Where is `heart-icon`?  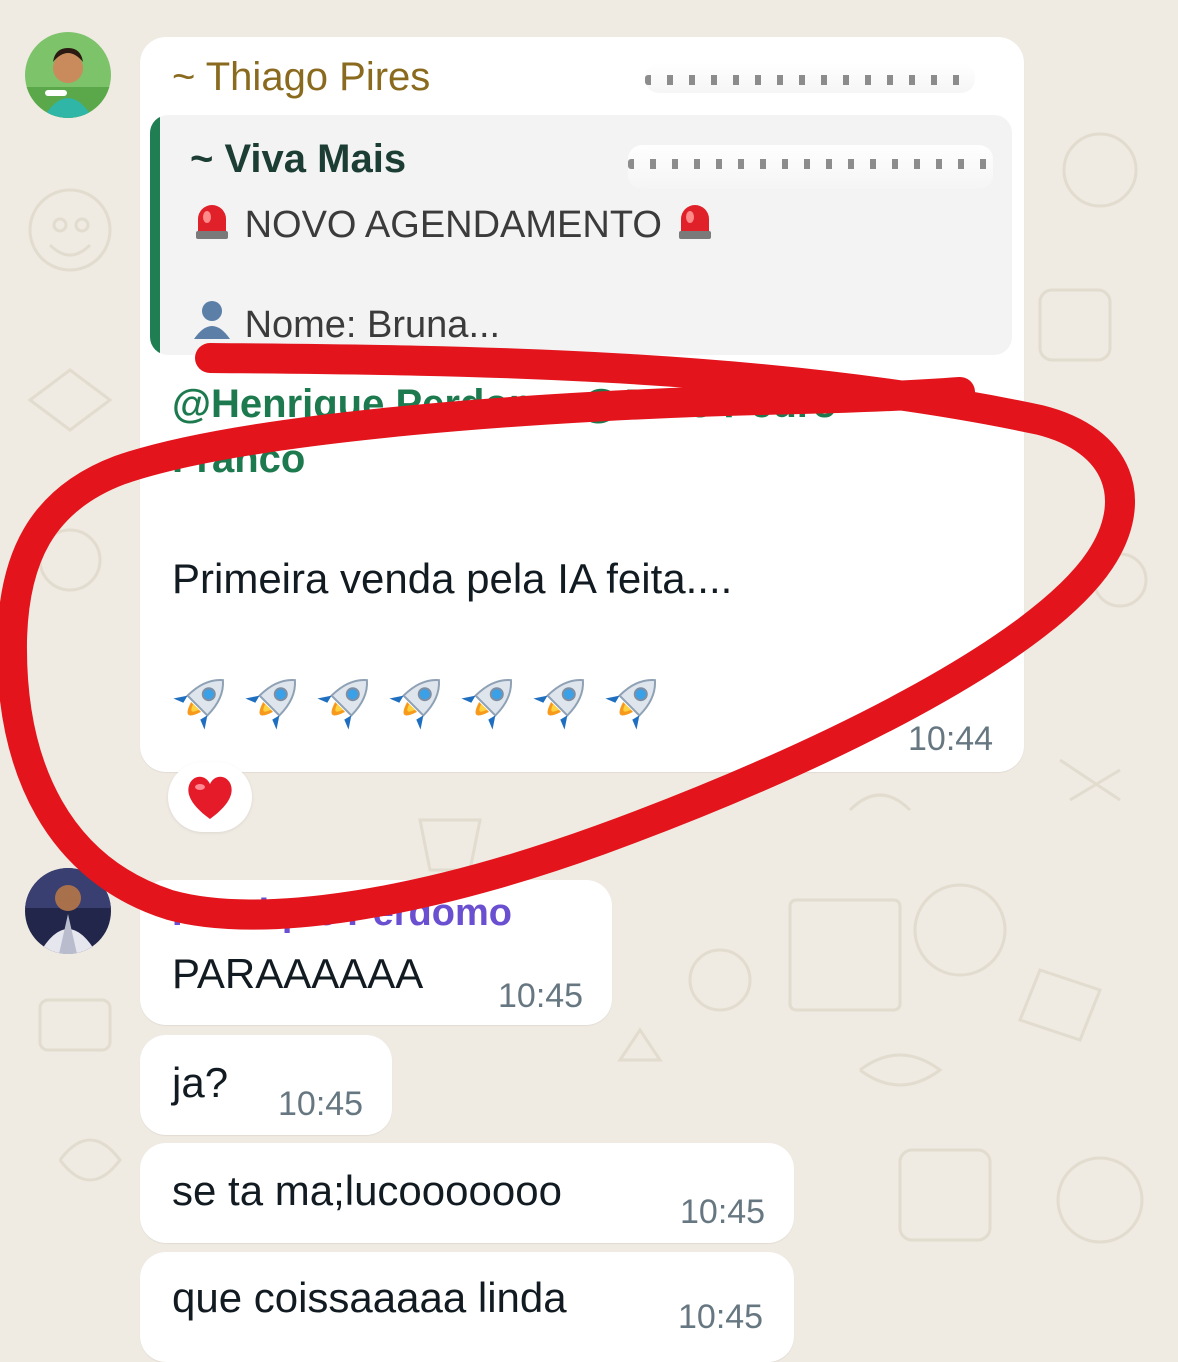
heart-icon is located at coordinates (210, 797).